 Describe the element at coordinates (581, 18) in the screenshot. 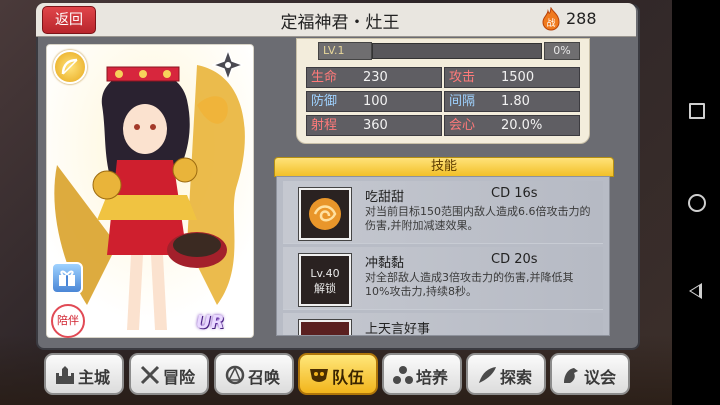

I see `power-value: 288` at that location.